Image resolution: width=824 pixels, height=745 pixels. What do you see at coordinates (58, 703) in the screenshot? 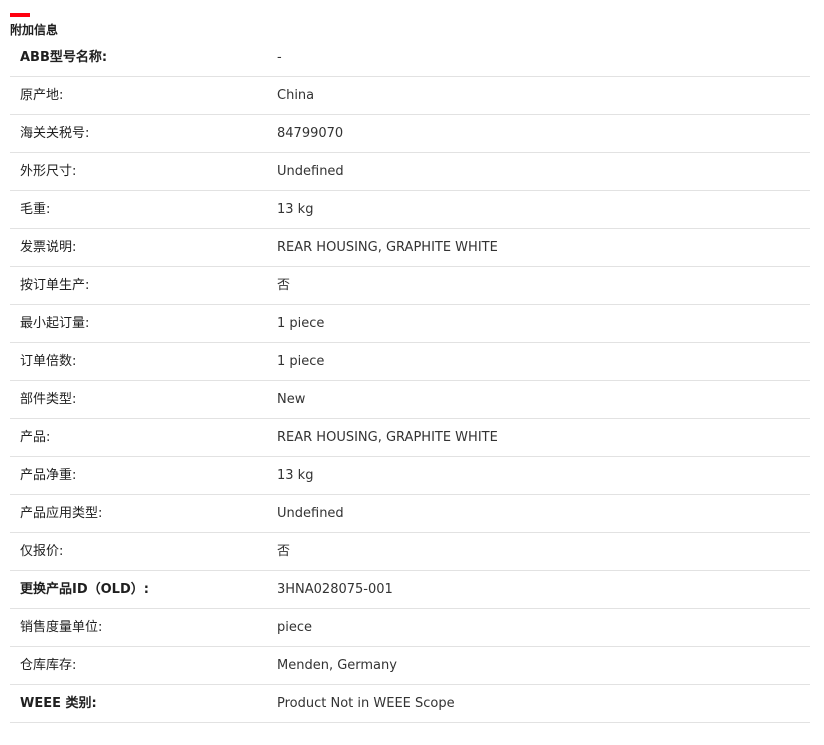
I see `row-label: WEEE 类别:` at bounding box center [58, 703].